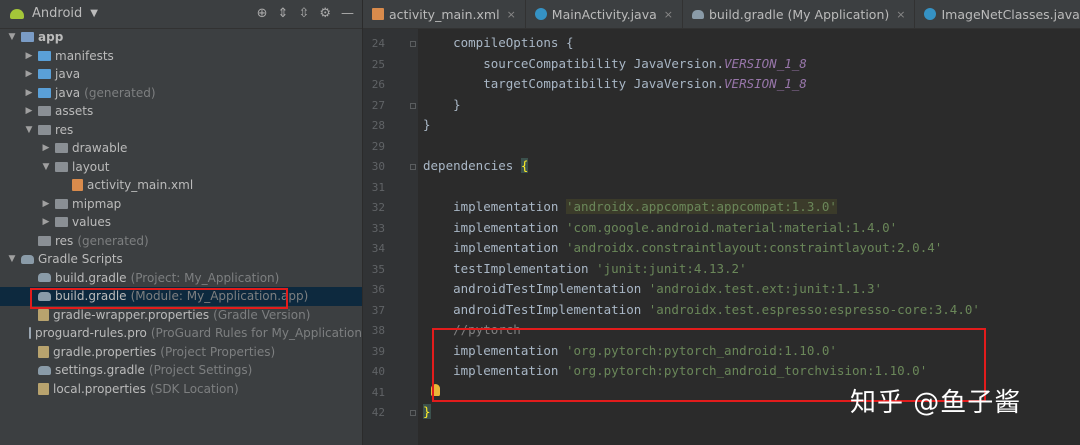  Describe the element at coordinates (765, 83) in the screenshot. I see `code-token: VERSION_1_8` at that location.